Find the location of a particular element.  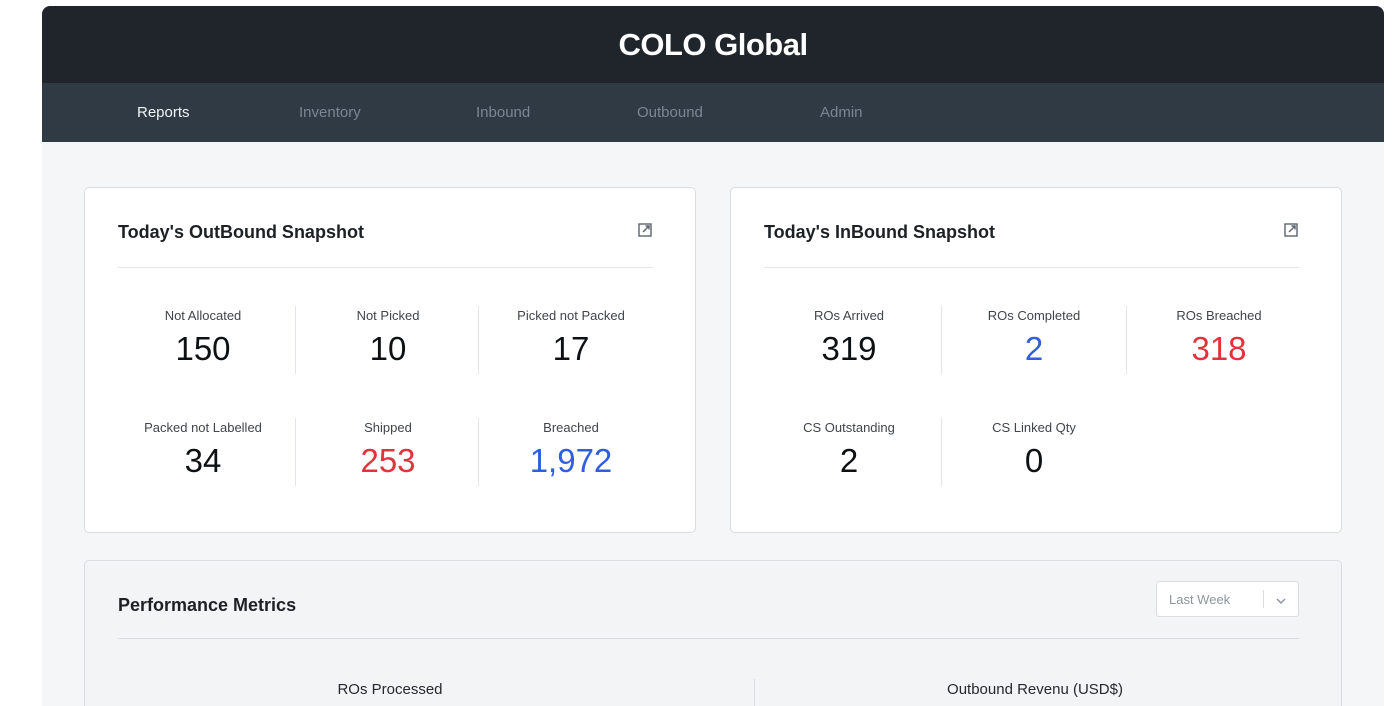

period-selected-value: Last Week is located at coordinates (1200, 599).